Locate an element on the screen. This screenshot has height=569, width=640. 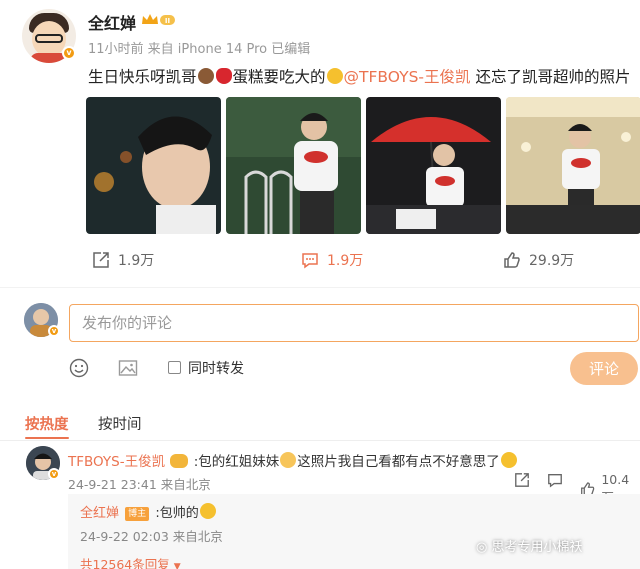
repost-label: 同时转发 is located at coordinates (216, 369).